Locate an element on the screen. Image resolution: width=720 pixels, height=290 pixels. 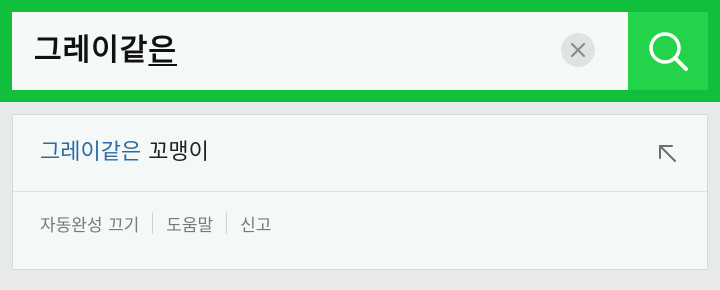
suggestion-match-text: 그레이같은 is located at coordinates (91, 152).